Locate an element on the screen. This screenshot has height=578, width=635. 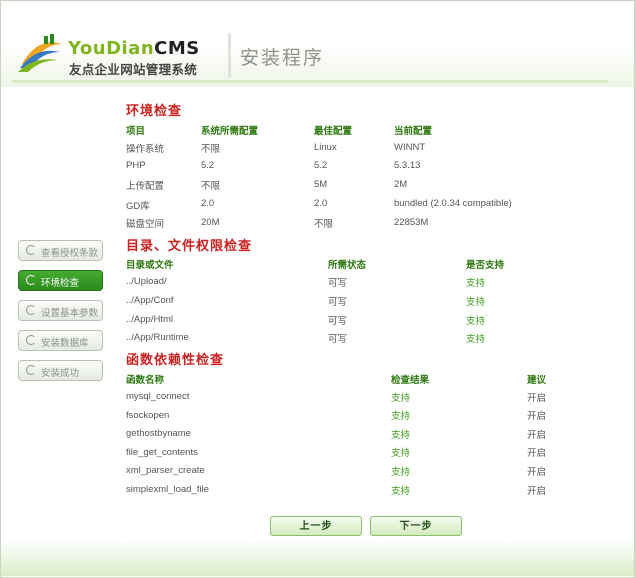
next-button: 下一步 is located at coordinates (416, 526).